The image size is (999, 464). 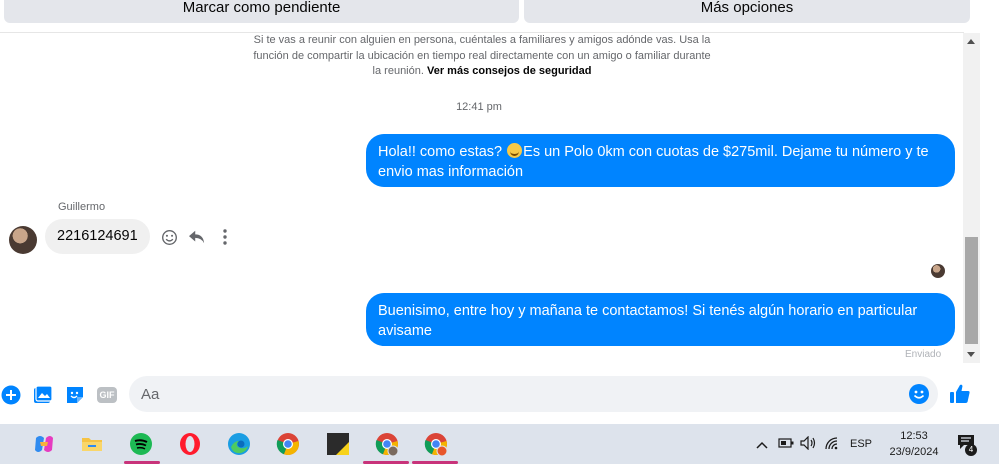 What do you see at coordinates (190, 444) in the screenshot?
I see `opera-icon` at bounding box center [190, 444].